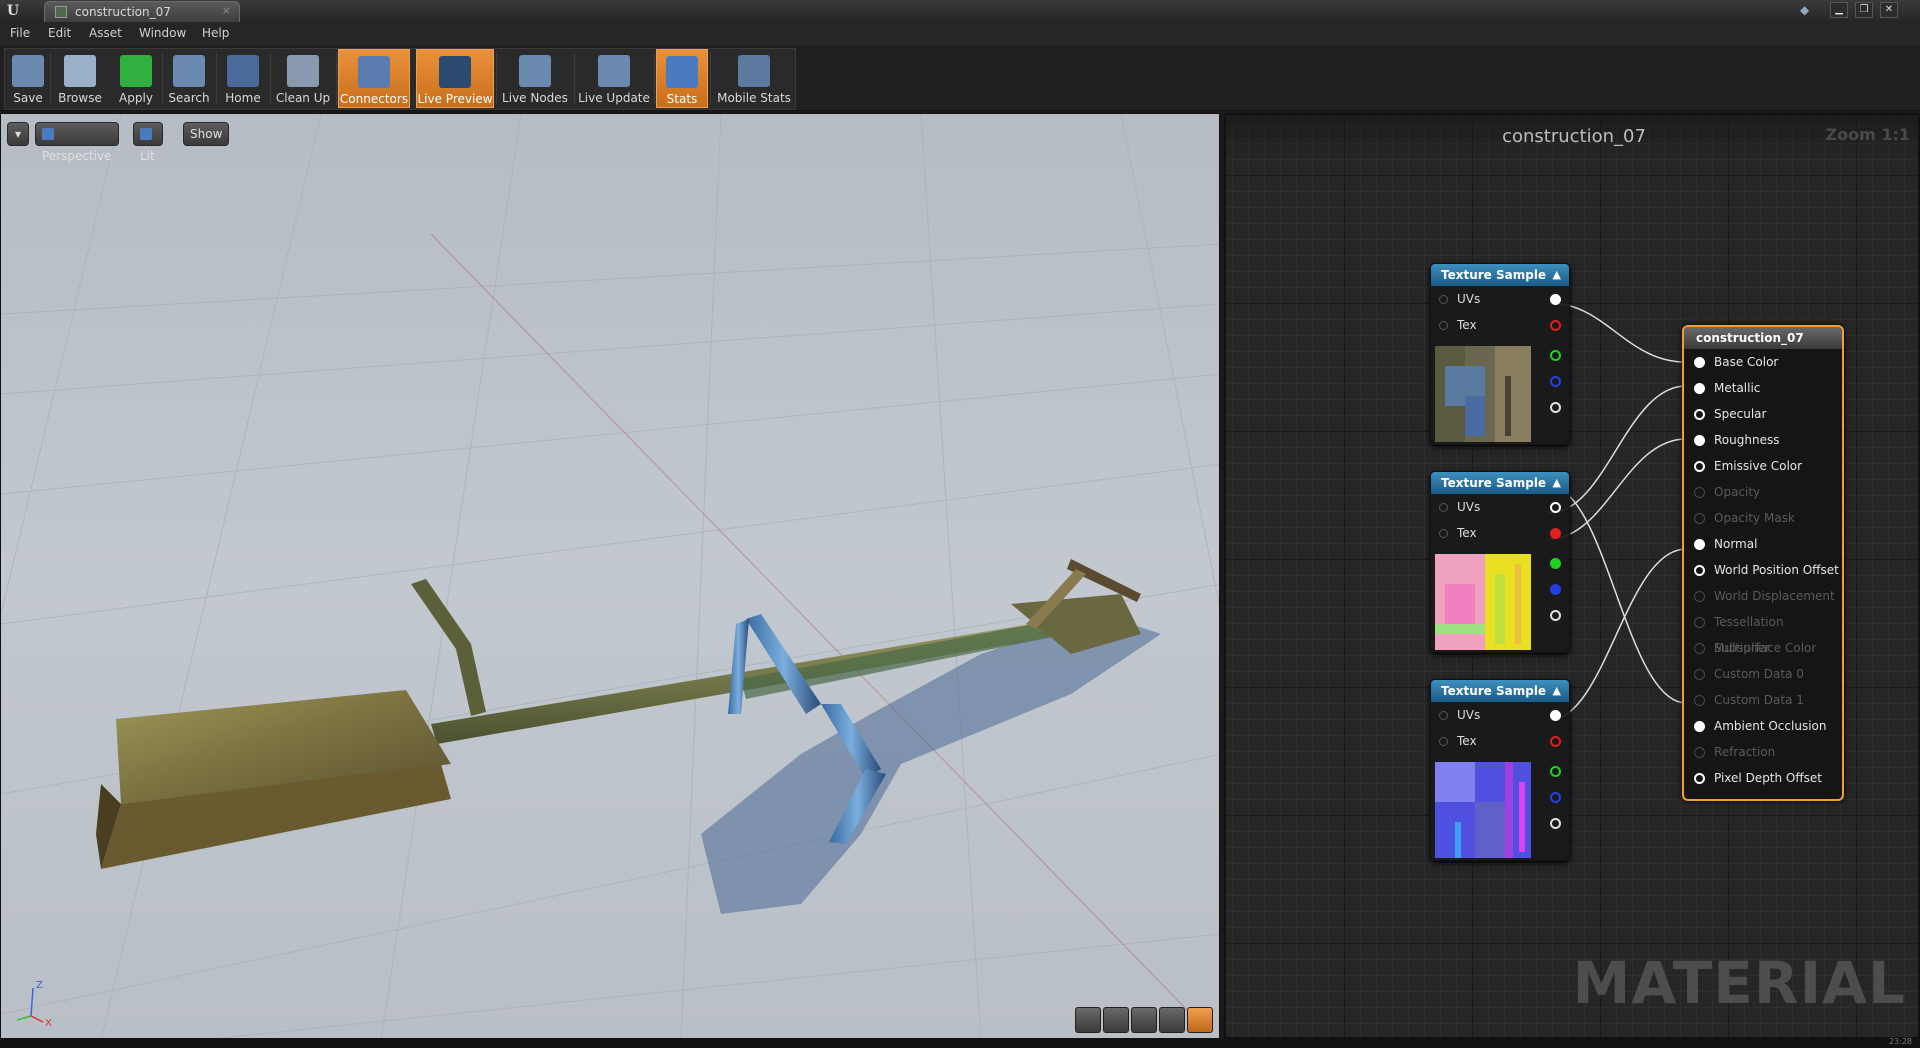 This screenshot has height=1048, width=1920. I want to click on live-nodes-button: Live Nodes, so click(535, 78).